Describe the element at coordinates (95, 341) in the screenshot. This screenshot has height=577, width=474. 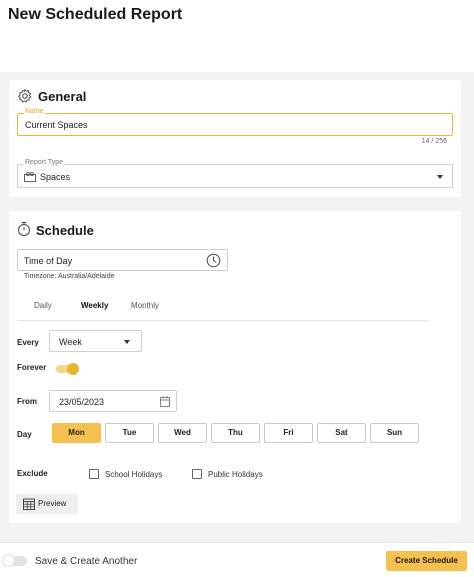
I see `every-select: Week` at that location.